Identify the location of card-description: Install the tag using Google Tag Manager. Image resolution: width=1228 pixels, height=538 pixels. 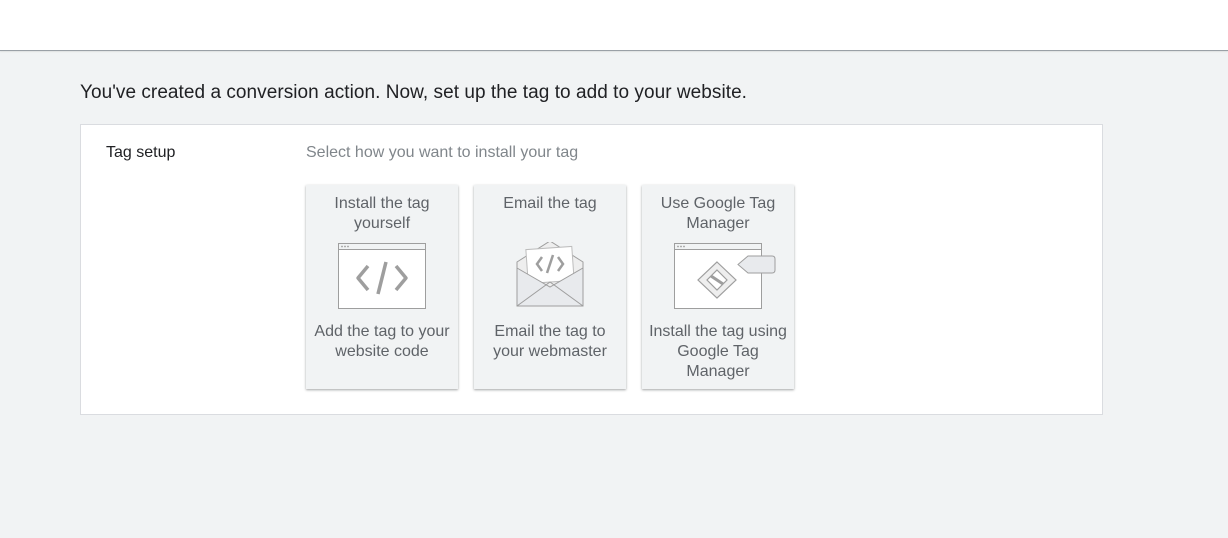
(718, 351).